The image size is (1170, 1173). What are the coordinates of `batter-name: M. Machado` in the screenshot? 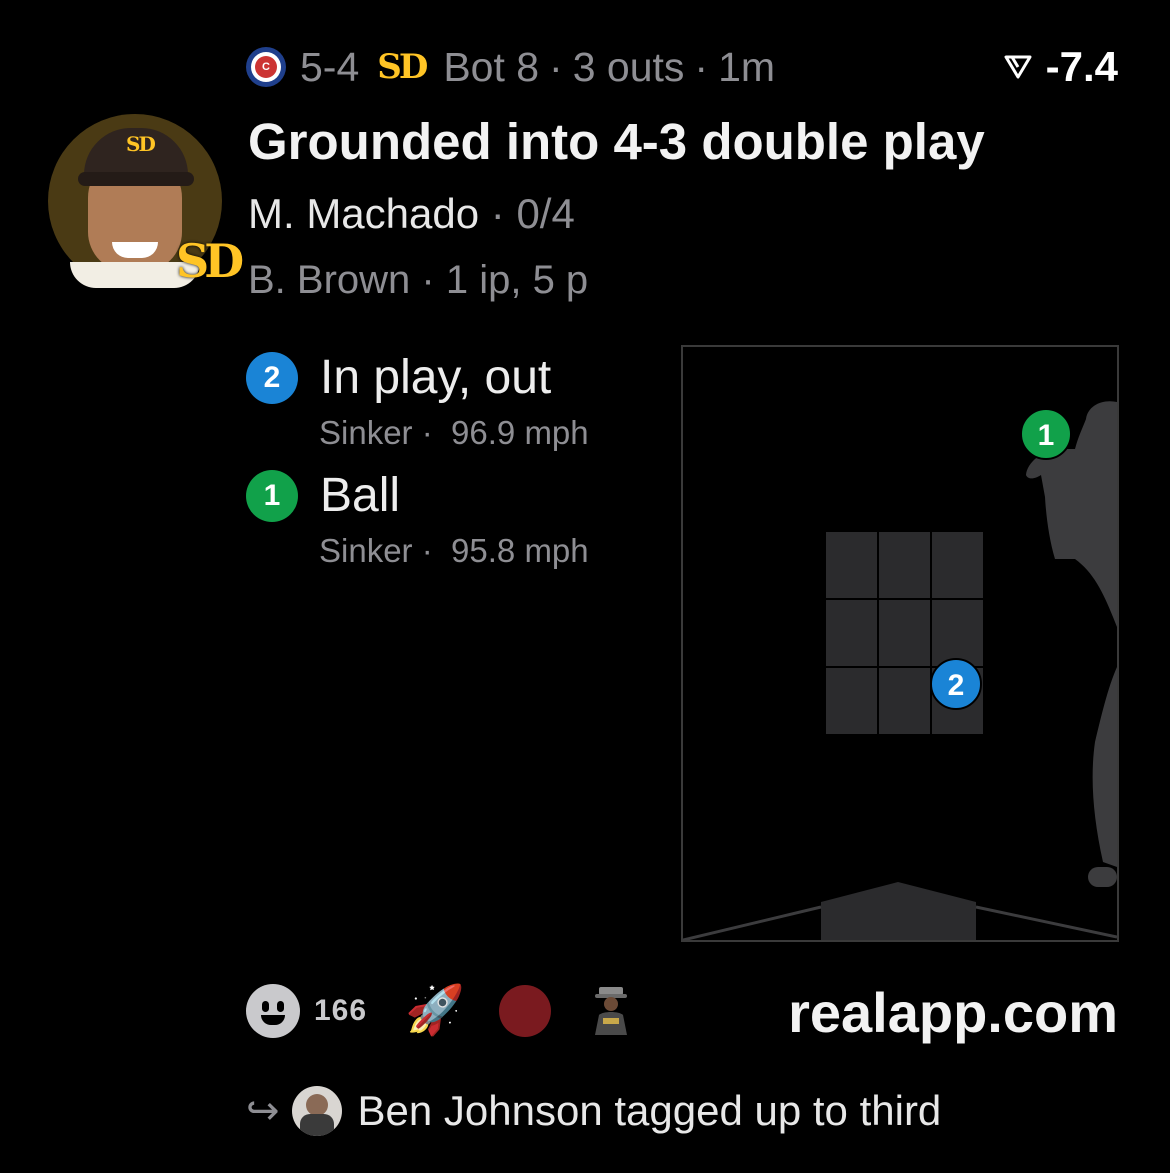 It's located at (364, 213).